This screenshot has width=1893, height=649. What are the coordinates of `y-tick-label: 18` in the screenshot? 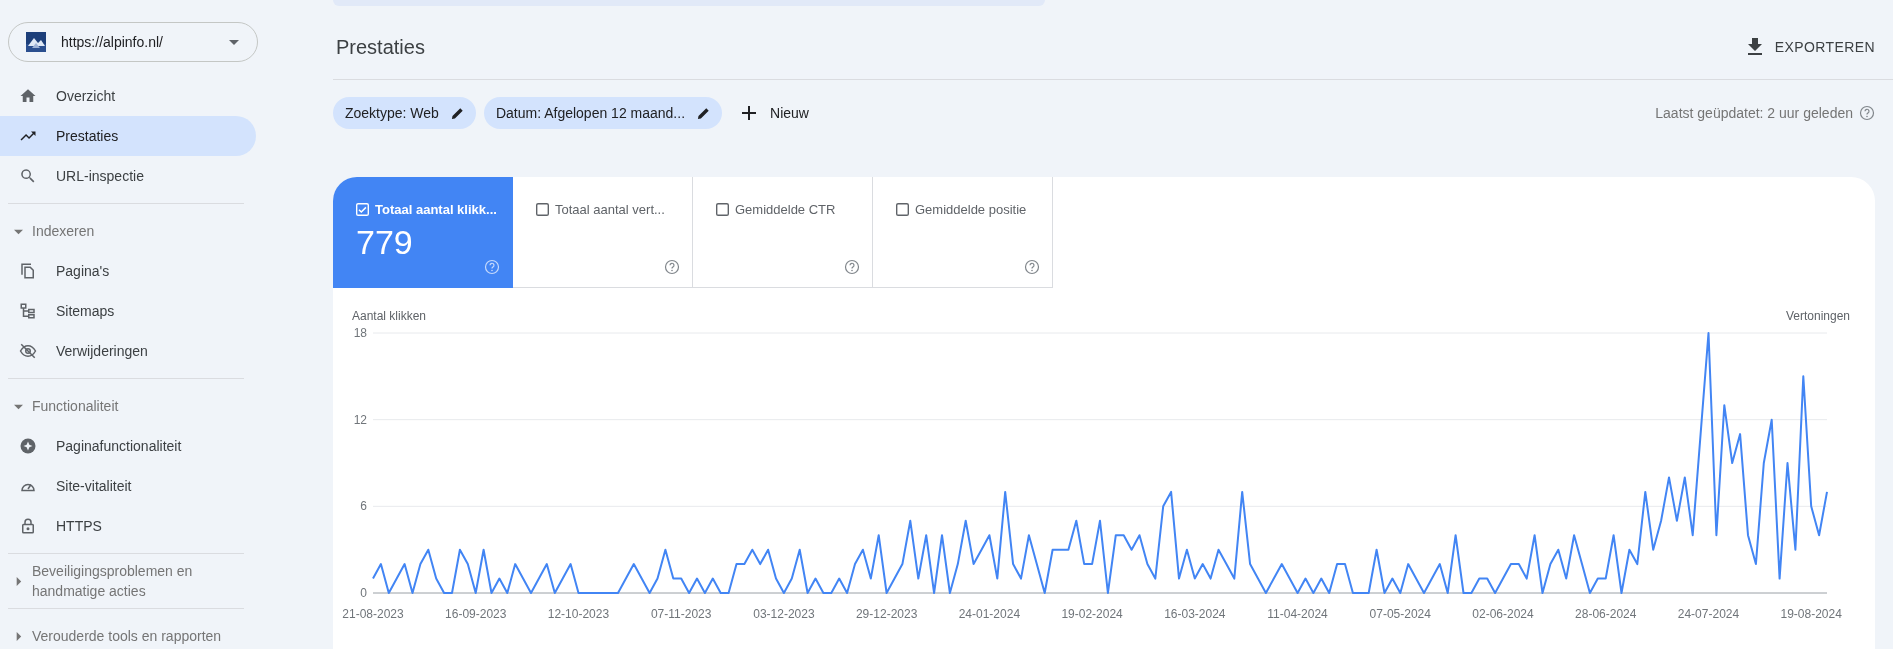 It's located at (360, 333).